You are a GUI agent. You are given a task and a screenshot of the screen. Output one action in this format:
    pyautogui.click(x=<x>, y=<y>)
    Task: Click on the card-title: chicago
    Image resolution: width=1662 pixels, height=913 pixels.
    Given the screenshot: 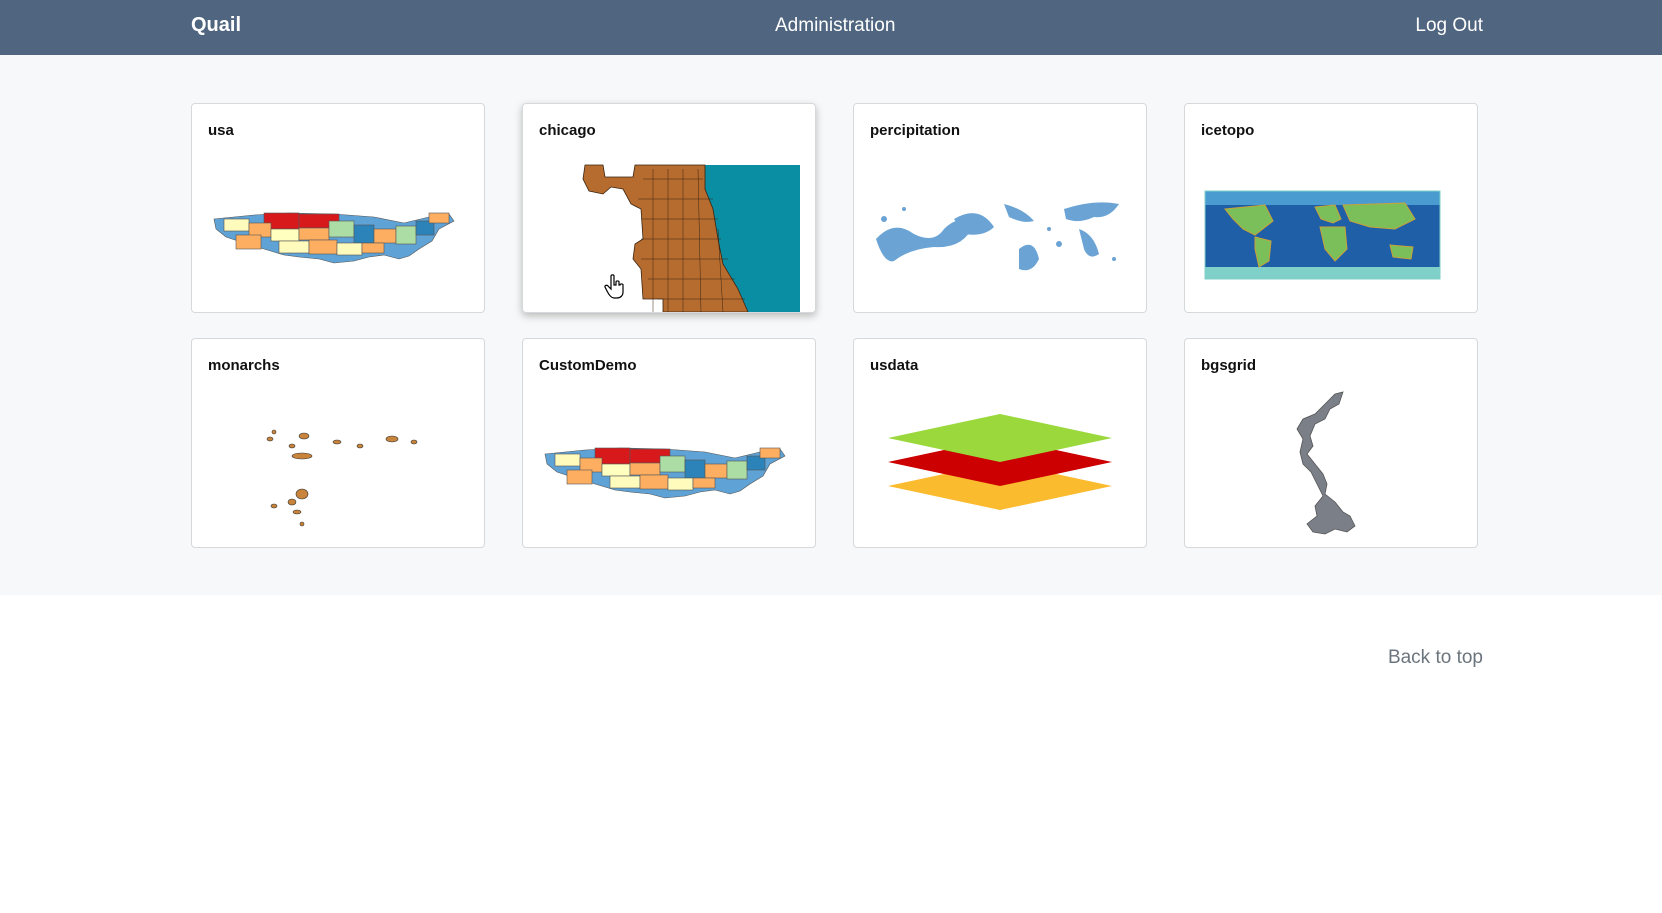 What is the action you would take?
    pyautogui.click(x=567, y=130)
    